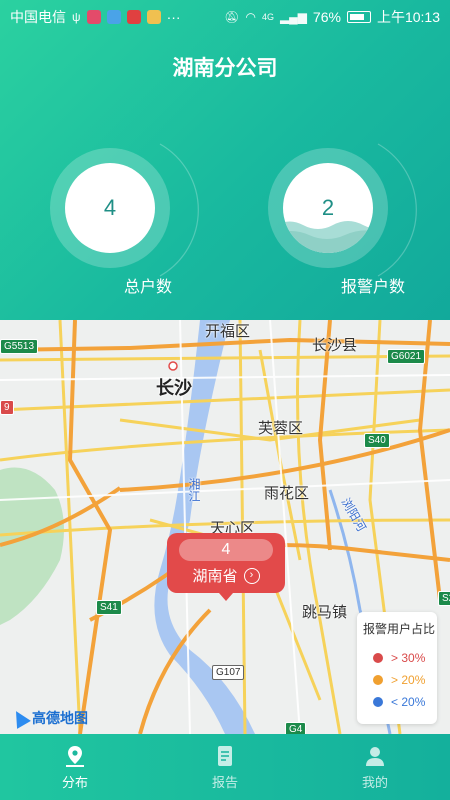 This screenshot has height=800, width=450. Describe the element at coordinates (109, 607) in the screenshot. I see `road-tag: S41` at that location.